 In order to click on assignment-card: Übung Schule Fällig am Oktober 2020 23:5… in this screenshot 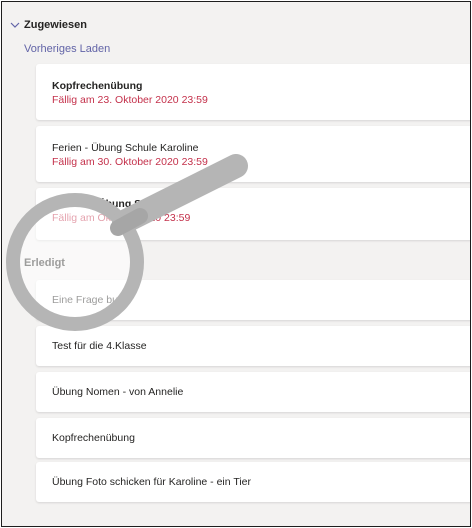, I will do `click(253, 214)`.